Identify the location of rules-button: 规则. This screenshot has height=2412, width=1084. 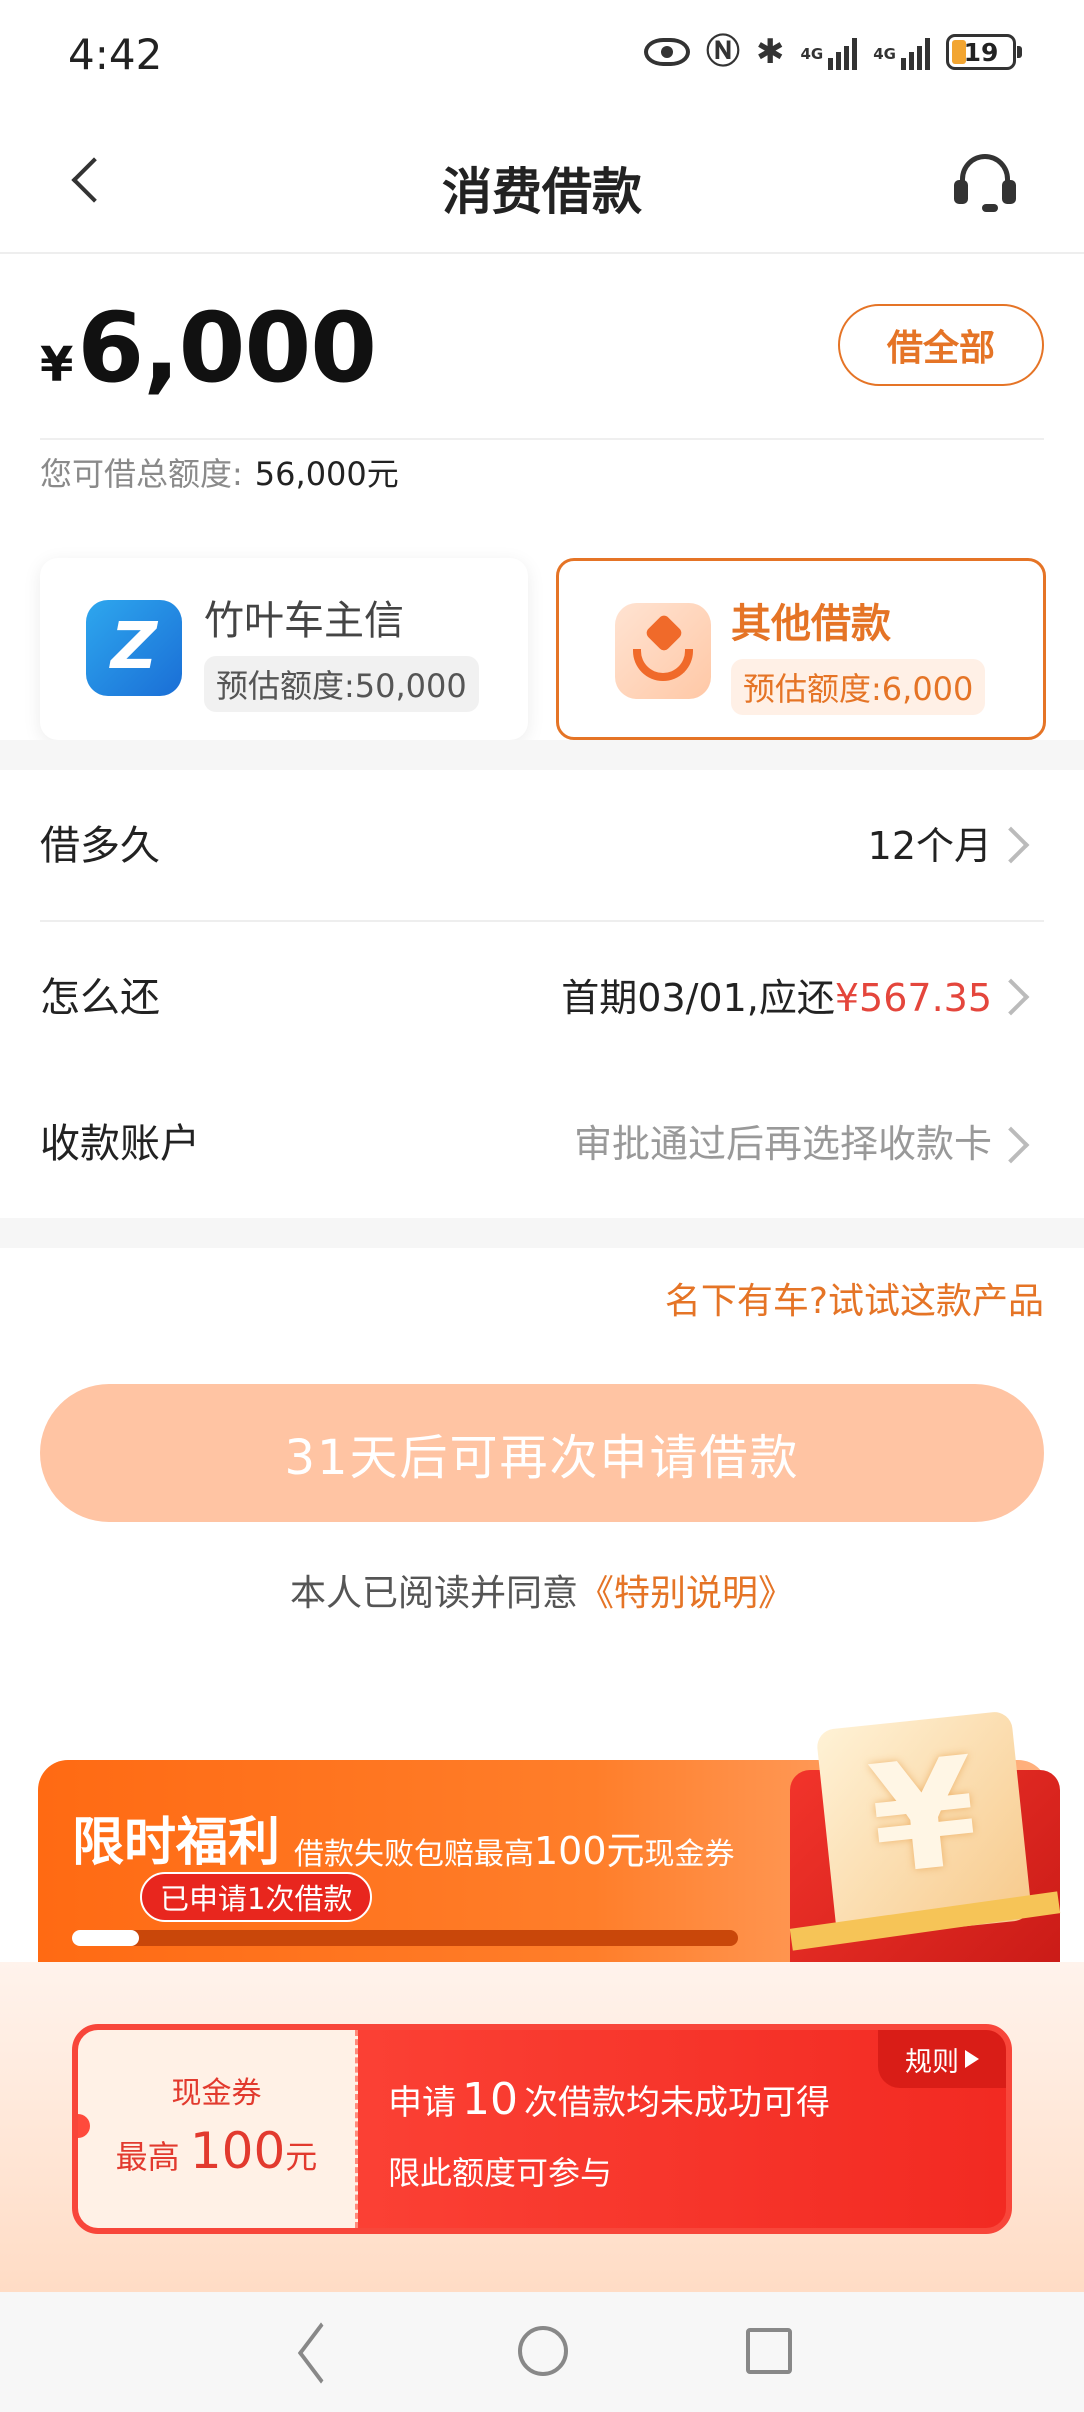
(942, 2059).